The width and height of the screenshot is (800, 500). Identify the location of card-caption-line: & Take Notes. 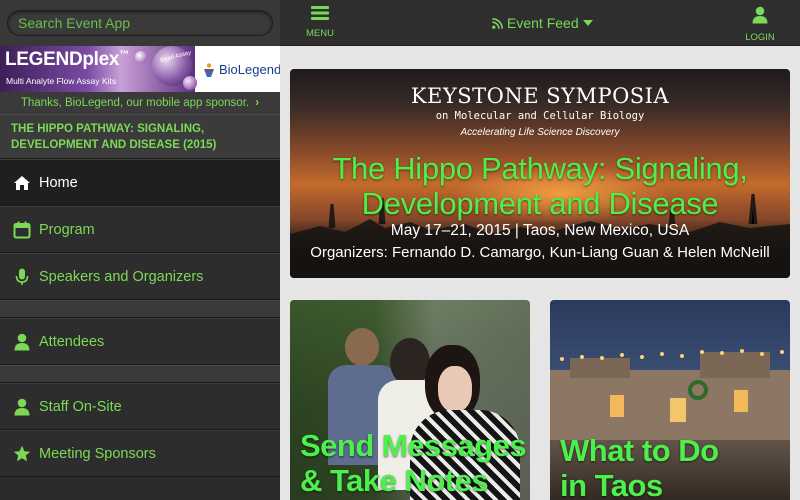
(394, 480).